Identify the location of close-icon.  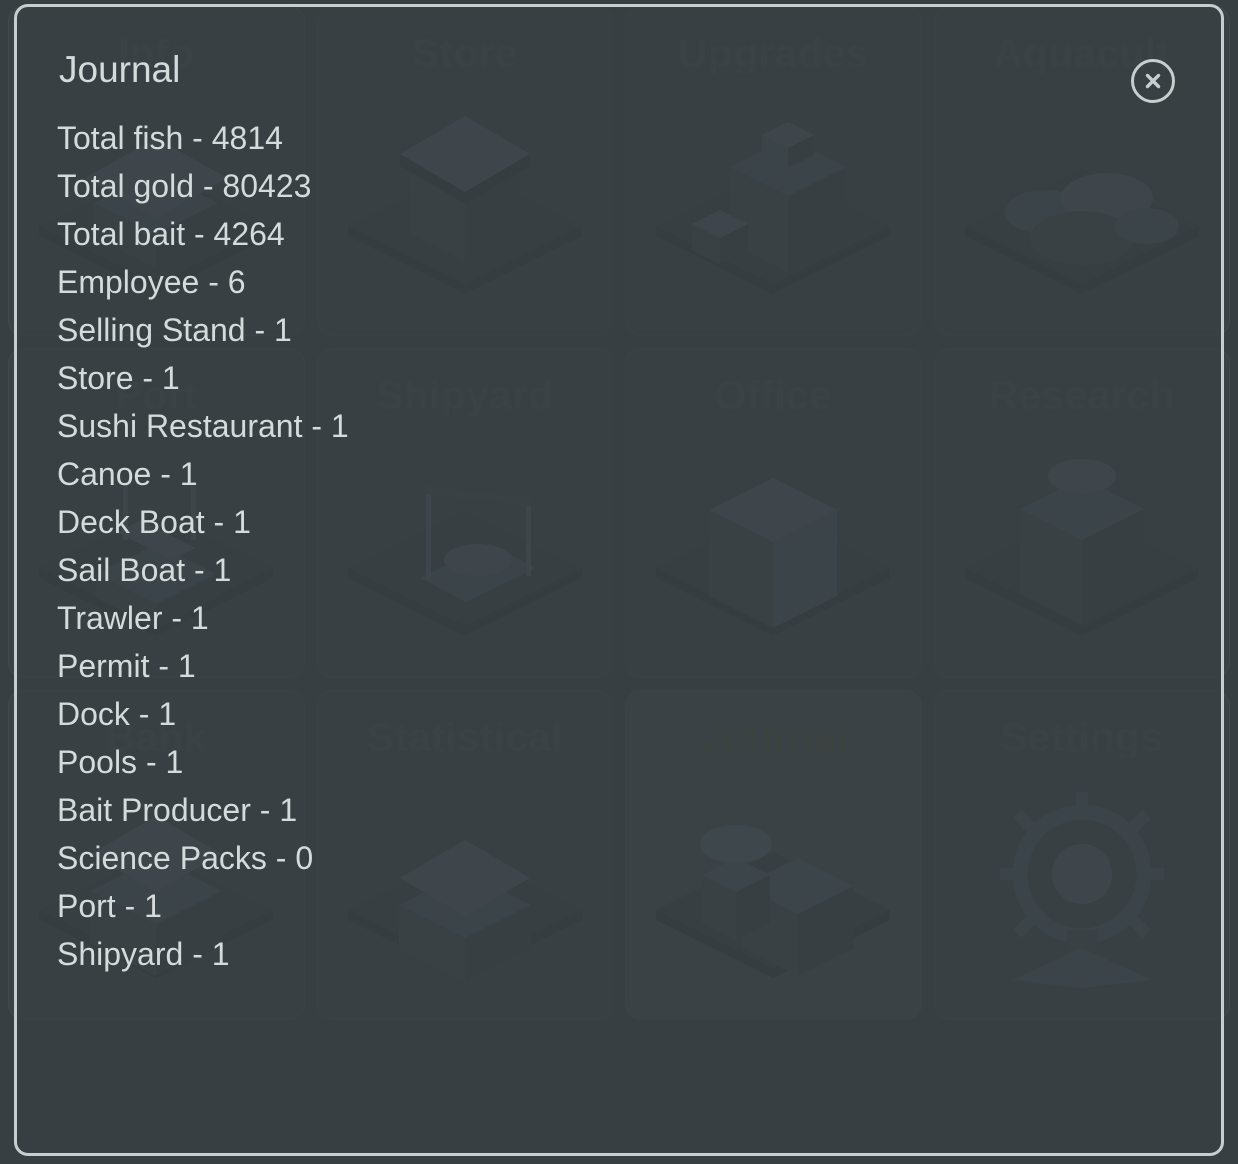
(1153, 81).